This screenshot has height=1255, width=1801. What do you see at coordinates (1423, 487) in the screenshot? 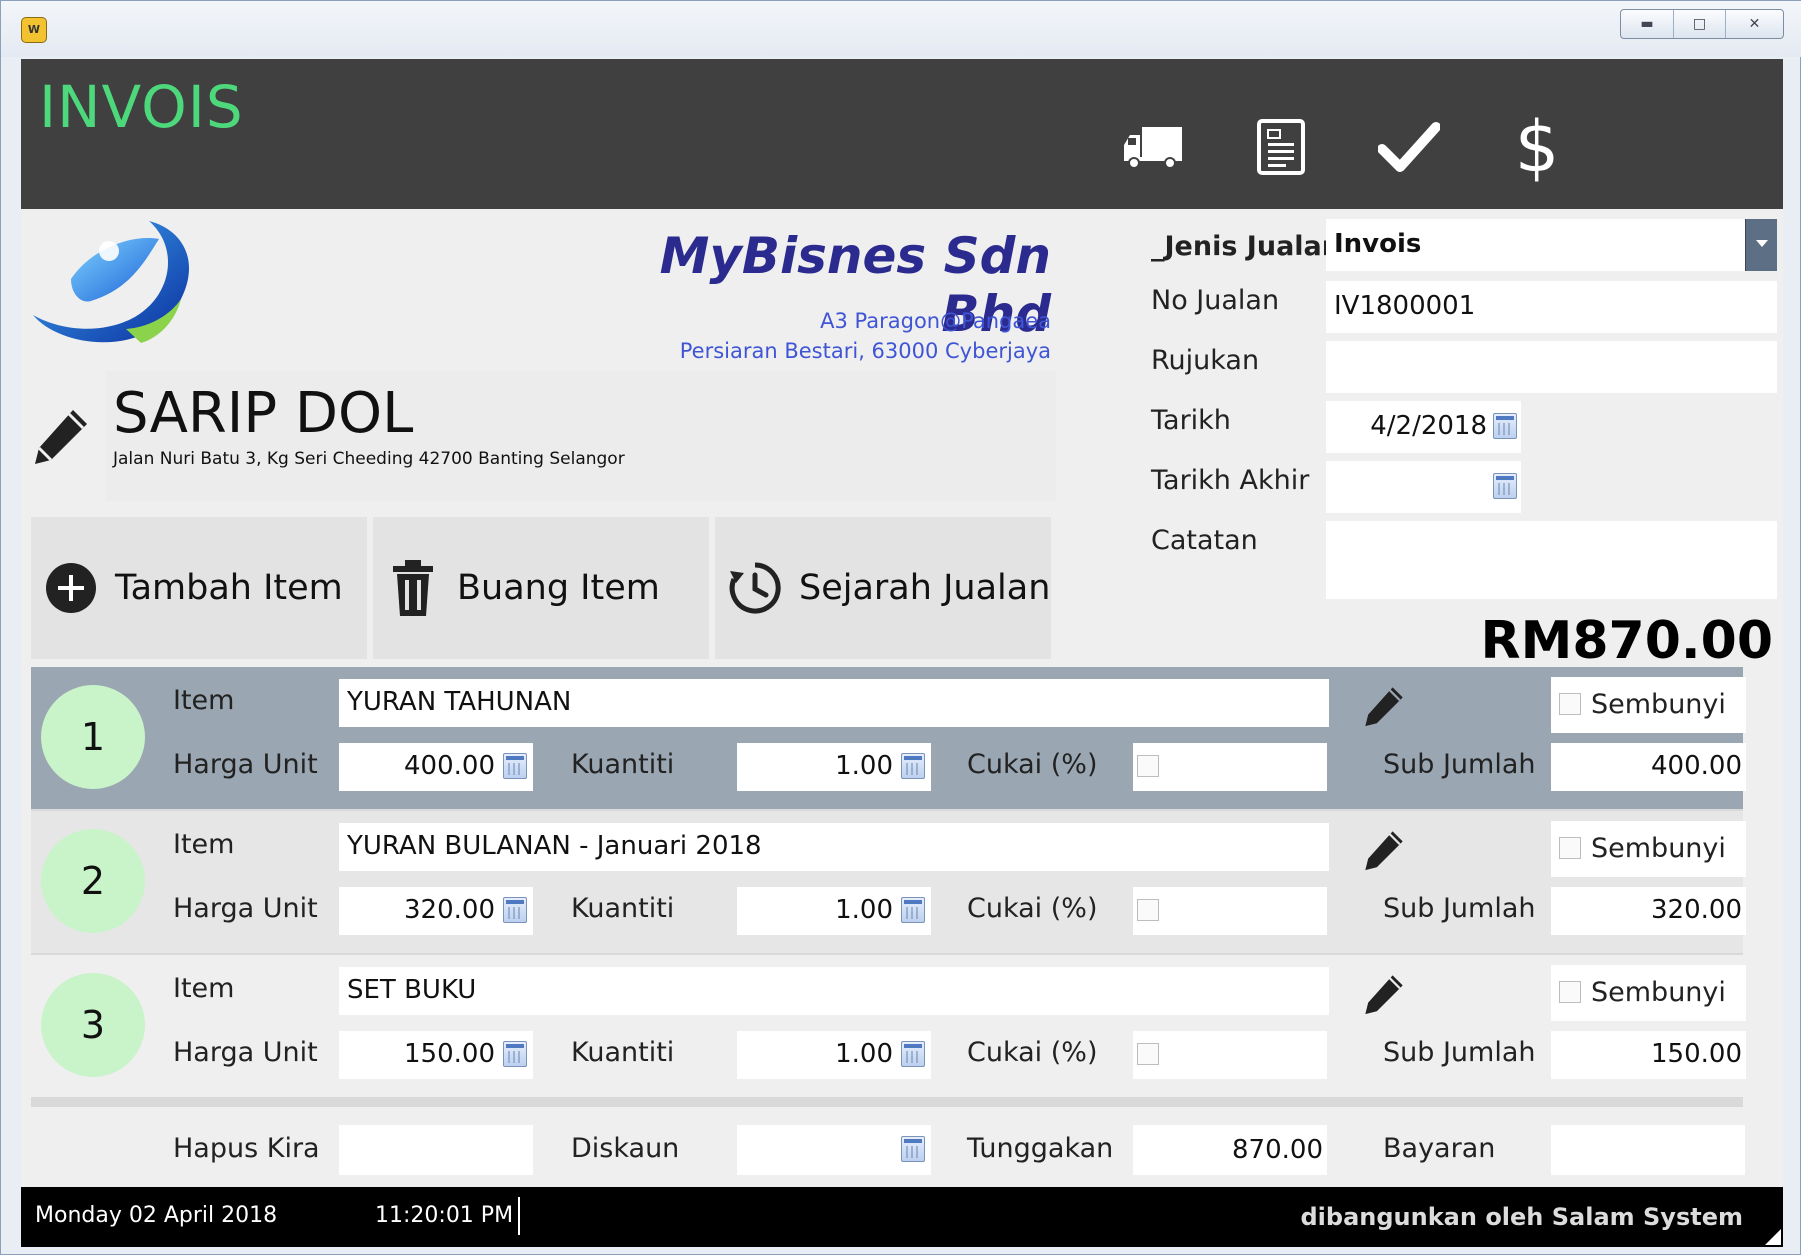
I see `due-date-field` at bounding box center [1423, 487].